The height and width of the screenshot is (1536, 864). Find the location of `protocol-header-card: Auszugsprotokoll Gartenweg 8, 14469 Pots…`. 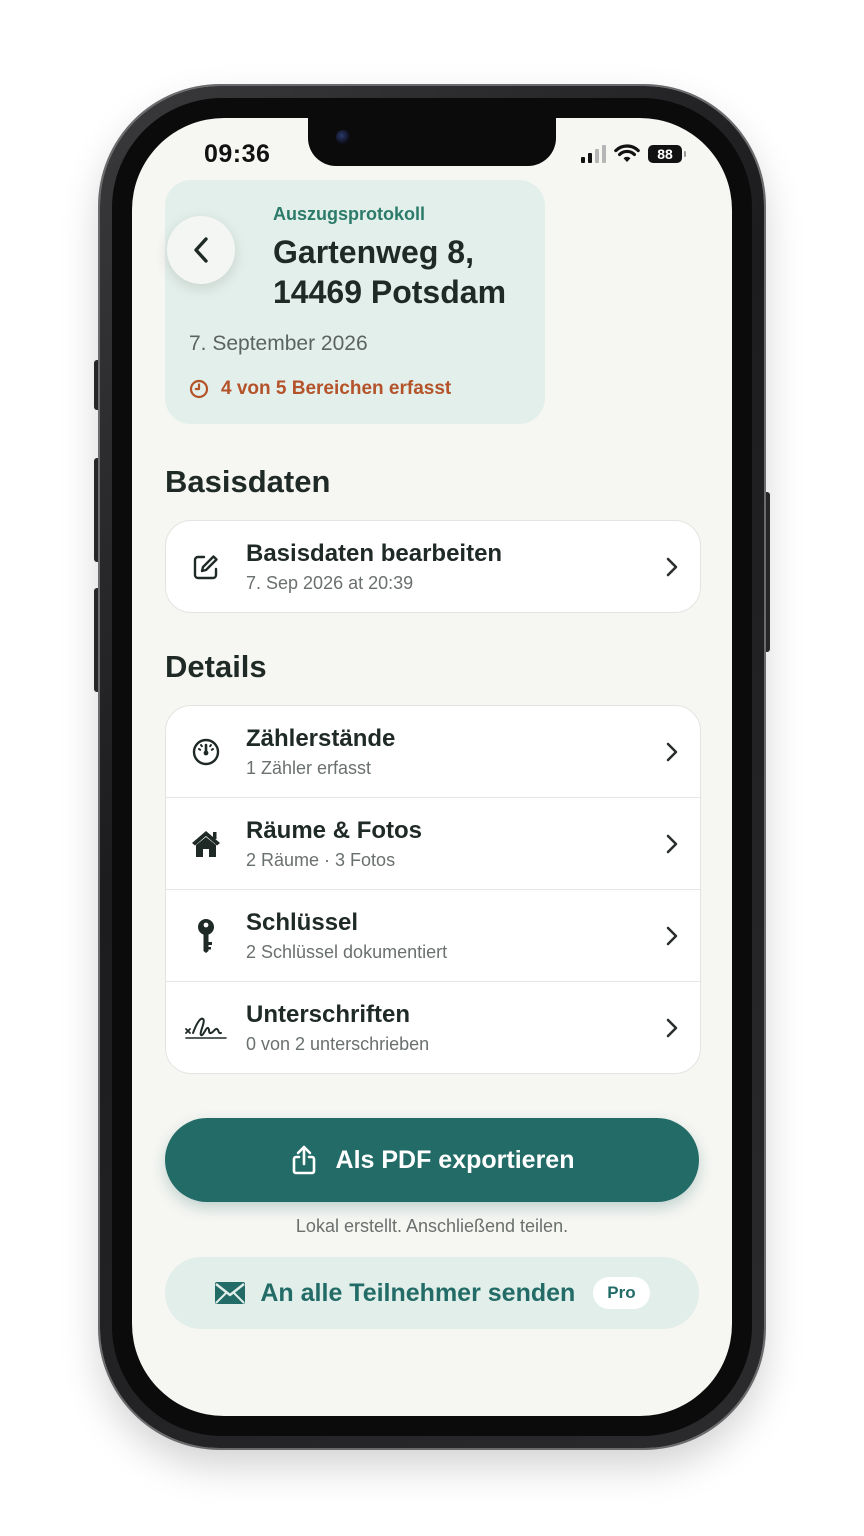

protocol-header-card: Auszugsprotokoll Gartenweg 8, 14469 Pots… is located at coordinates (355, 302).